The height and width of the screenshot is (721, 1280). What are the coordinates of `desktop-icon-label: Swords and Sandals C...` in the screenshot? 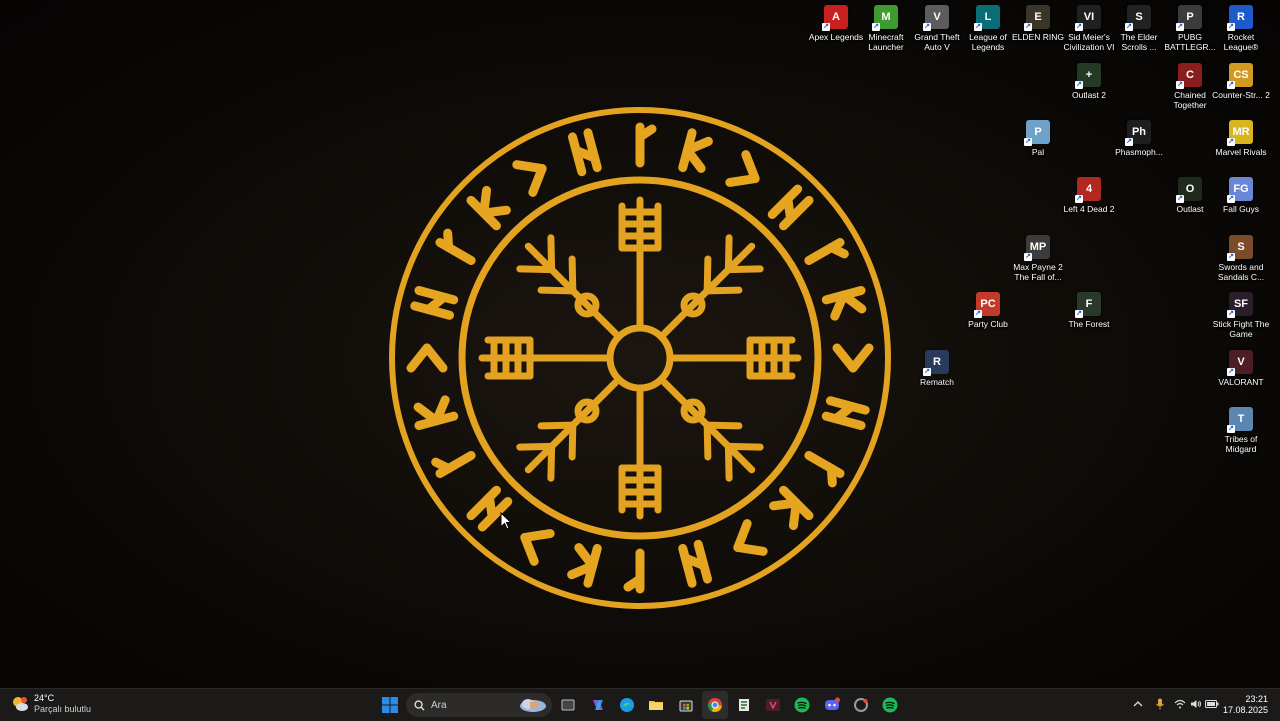 It's located at (1241, 272).